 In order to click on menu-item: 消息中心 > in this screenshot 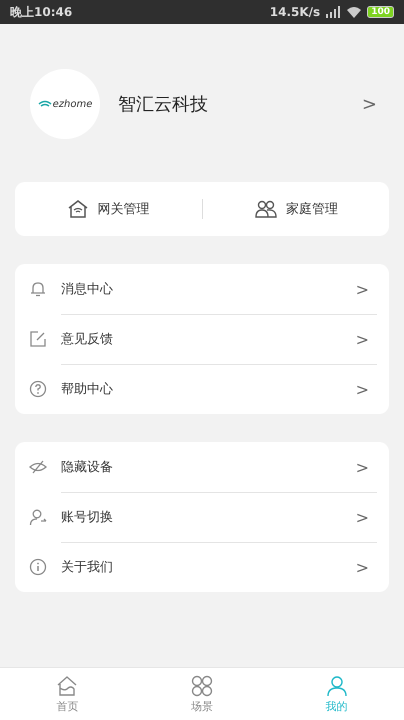, I will do `click(202, 289)`.